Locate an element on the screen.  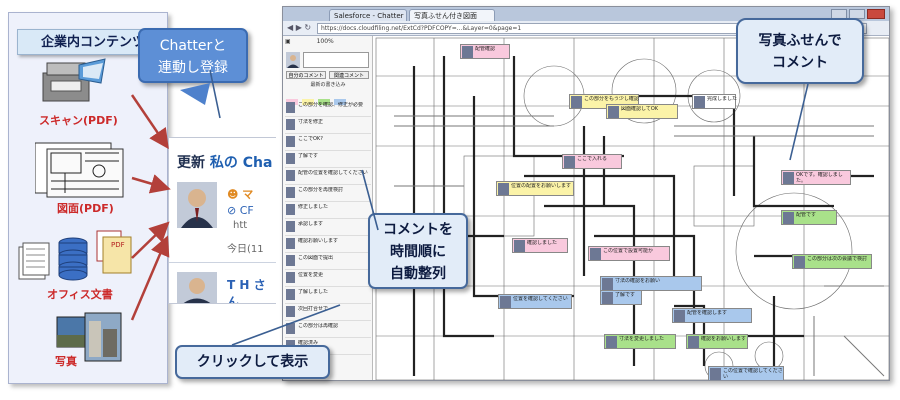
comment-text: 了解しました is located at coordinates (313, 292).